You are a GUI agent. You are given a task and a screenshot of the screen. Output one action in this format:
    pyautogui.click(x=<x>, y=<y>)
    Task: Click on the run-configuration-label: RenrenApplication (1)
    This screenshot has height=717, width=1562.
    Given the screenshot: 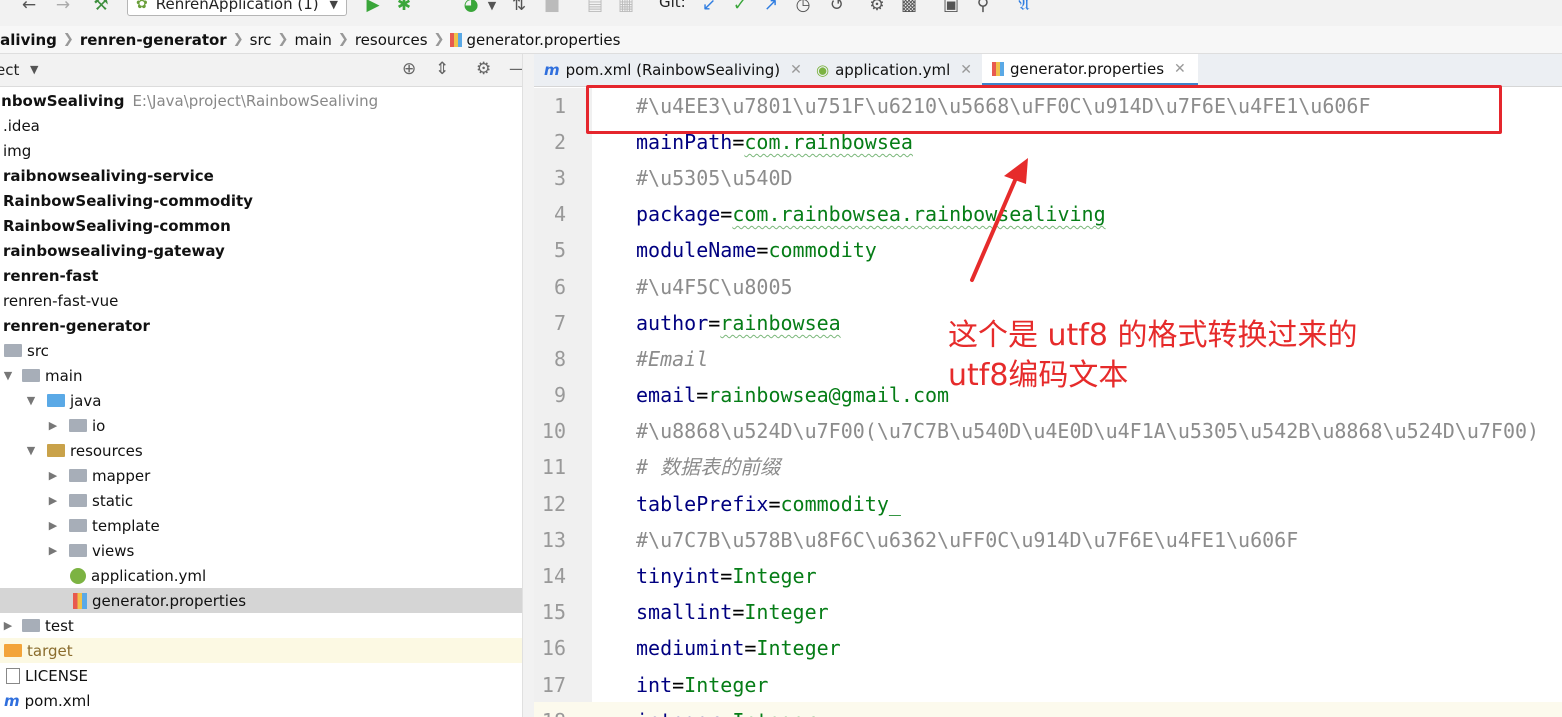 What is the action you would take?
    pyautogui.click(x=237, y=6)
    